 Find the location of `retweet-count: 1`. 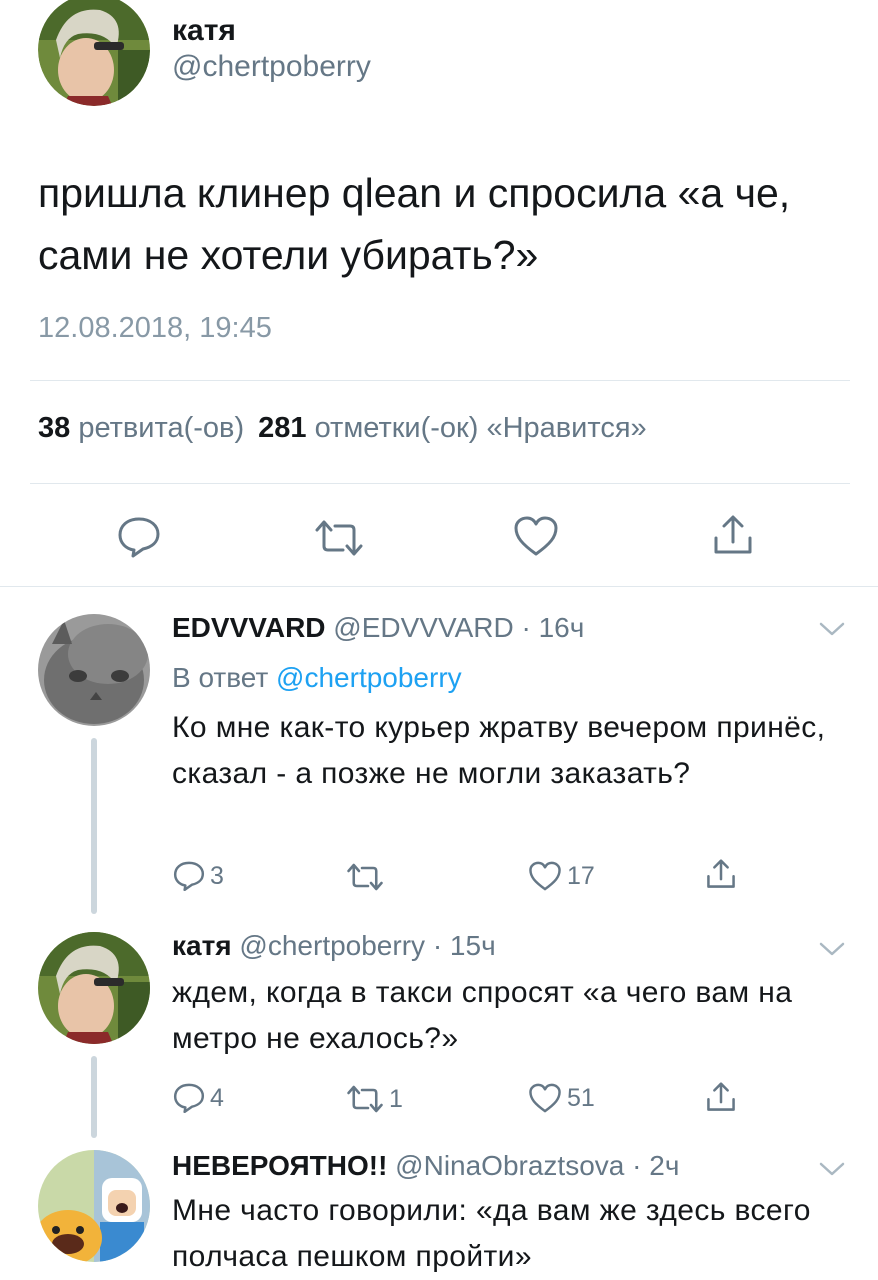

retweet-count: 1 is located at coordinates (396, 1098).